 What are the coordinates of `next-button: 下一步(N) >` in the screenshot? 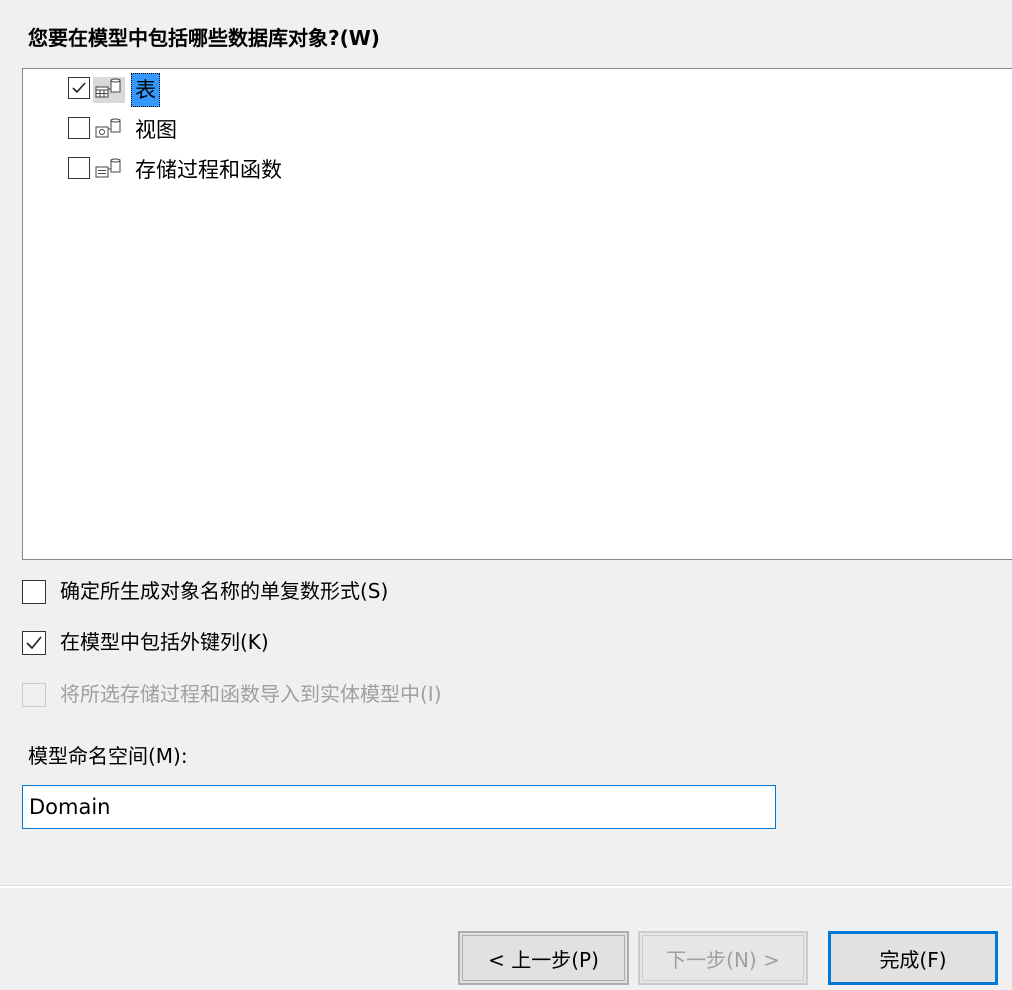 It's located at (723, 958).